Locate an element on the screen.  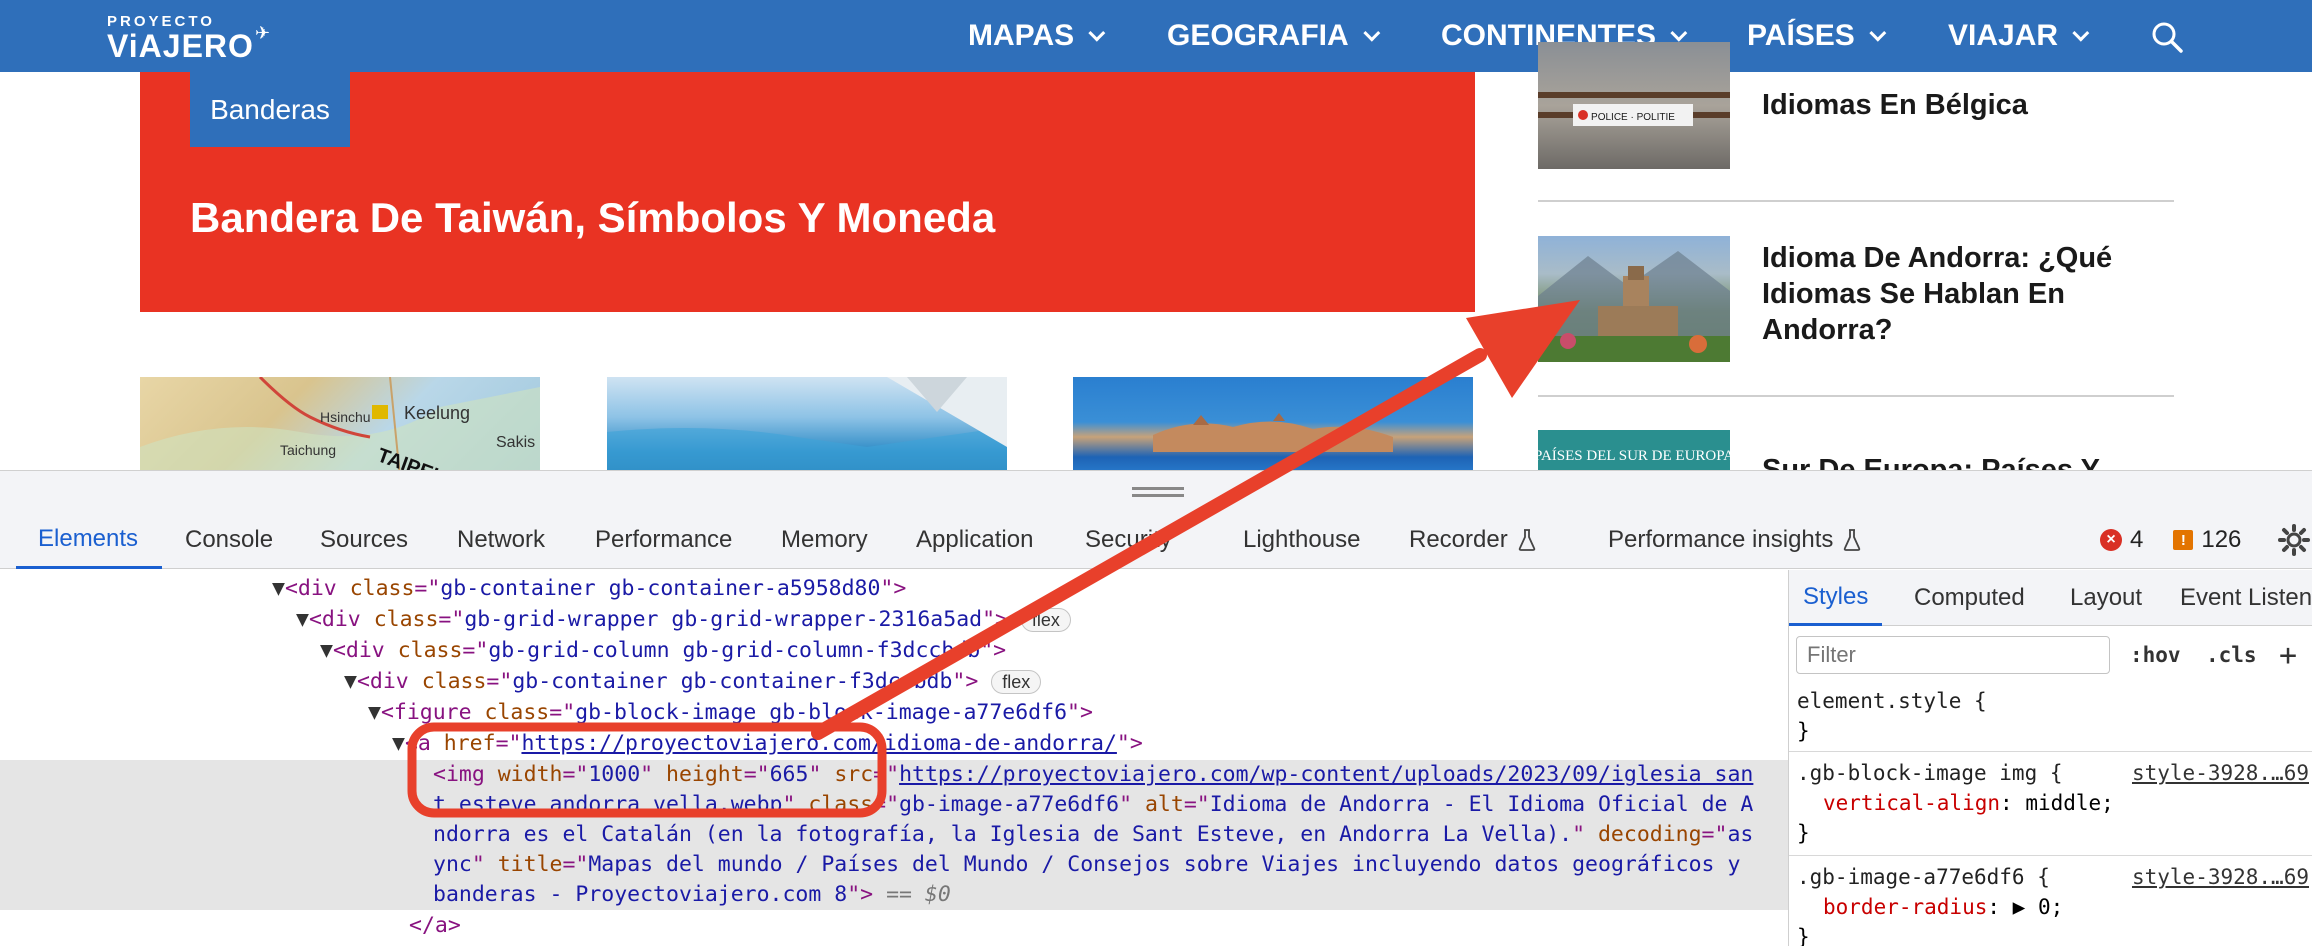
node-class: gb-container gb-container-f3dccbdb is located at coordinates (732, 681).